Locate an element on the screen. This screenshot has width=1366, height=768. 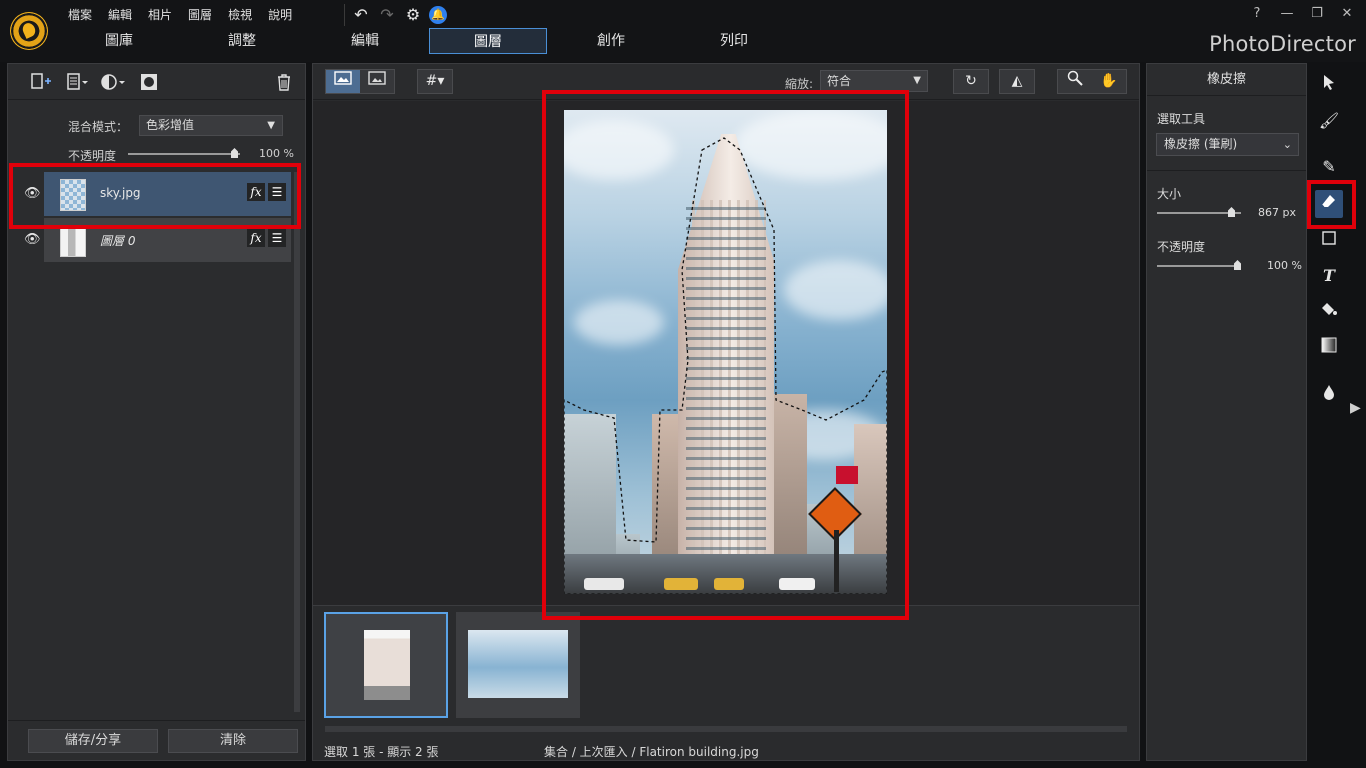
film-item-sky is located at coordinates (518, 665).